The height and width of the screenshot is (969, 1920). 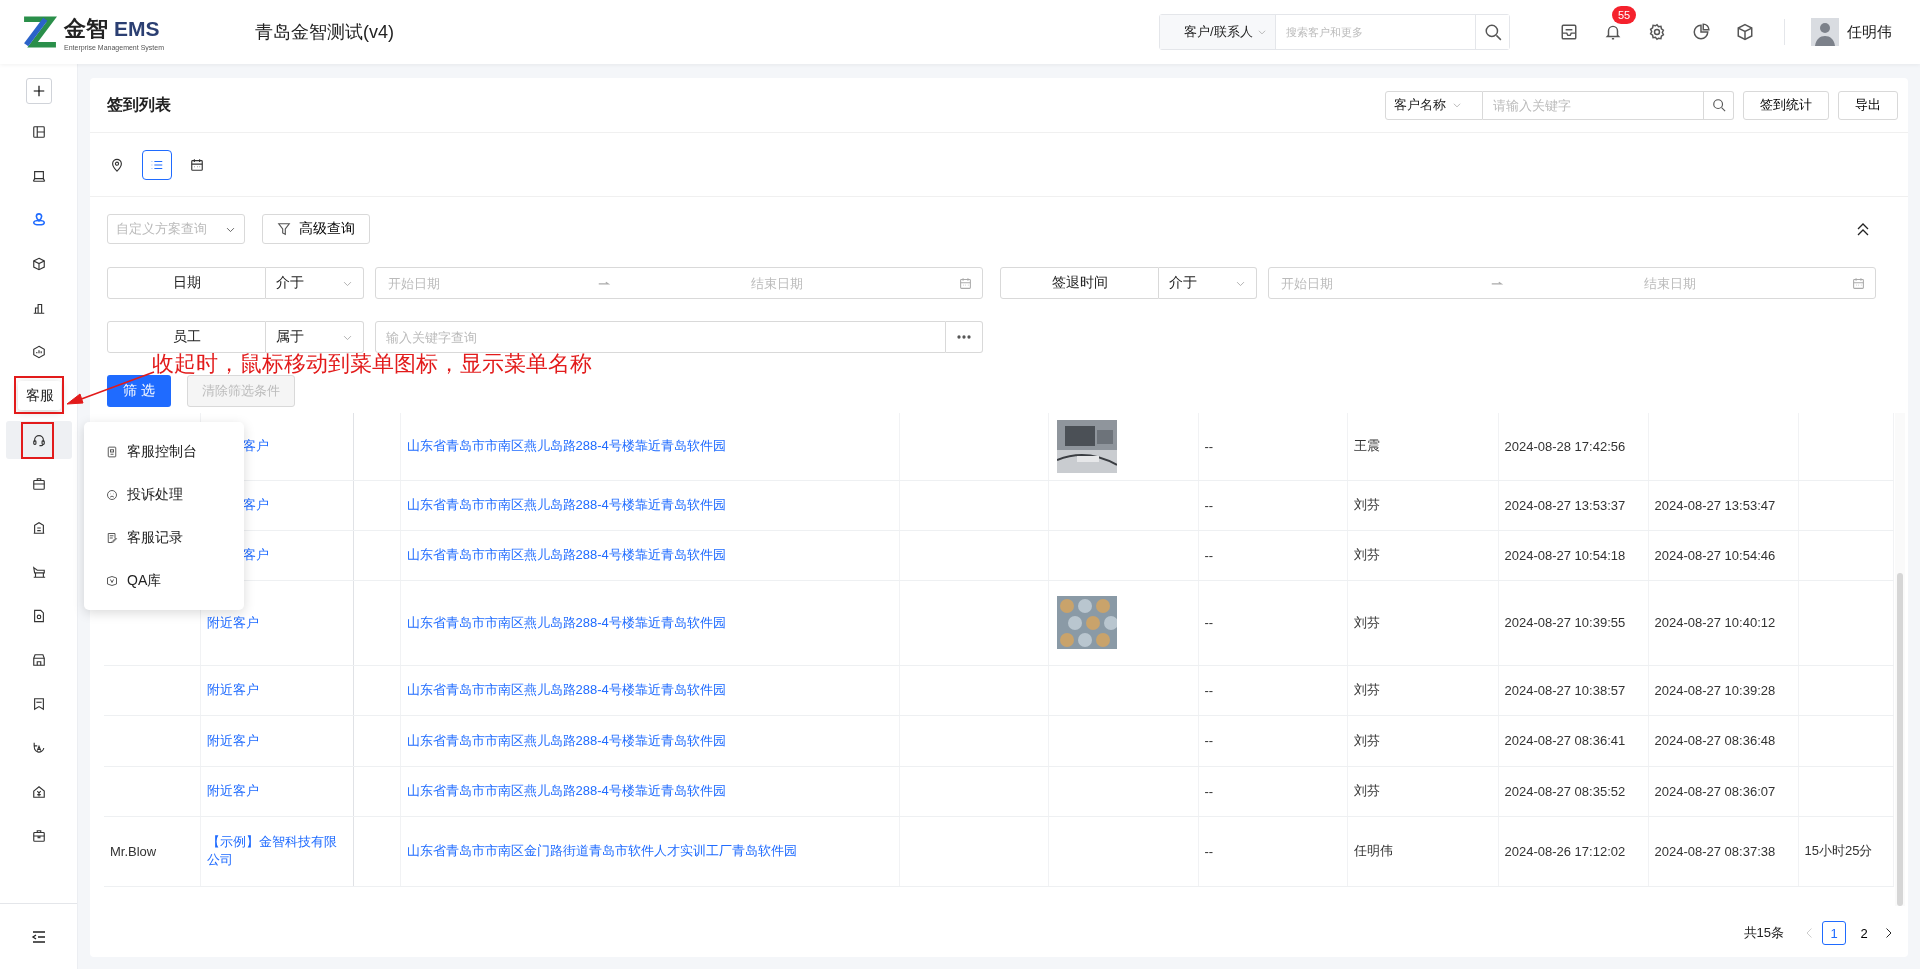 What do you see at coordinates (1834, 933) in the screenshot?
I see `page-button: 1` at bounding box center [1834, 933].